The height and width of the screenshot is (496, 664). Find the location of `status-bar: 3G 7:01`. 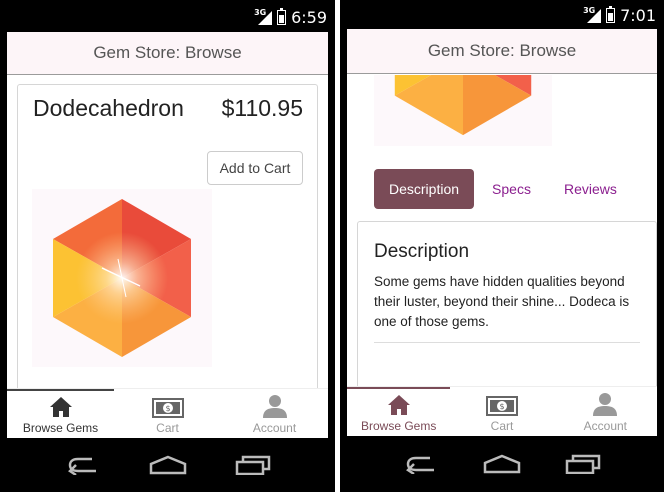

status-bar: 3G 7:01 is located at coordinates (502, 16).